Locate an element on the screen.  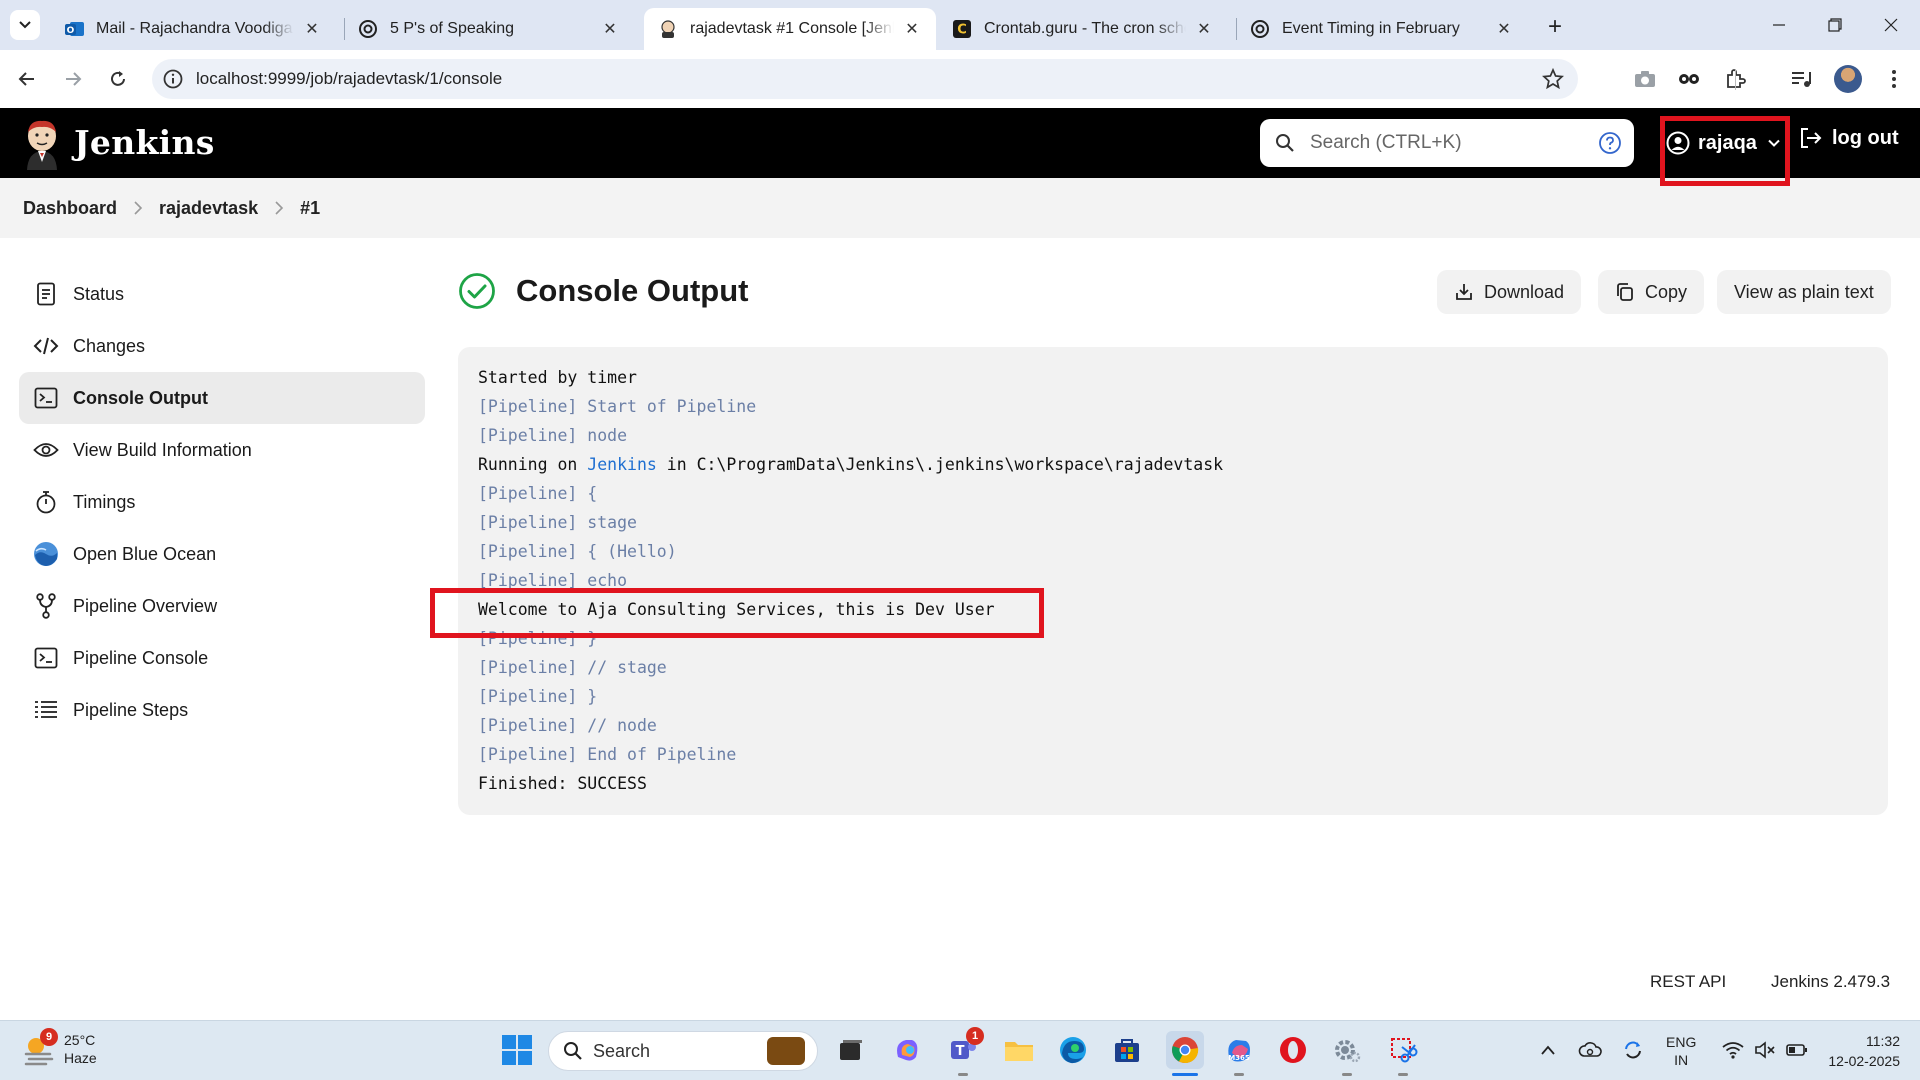
volume-muted-icon is located at coordinates (1765, 1051).